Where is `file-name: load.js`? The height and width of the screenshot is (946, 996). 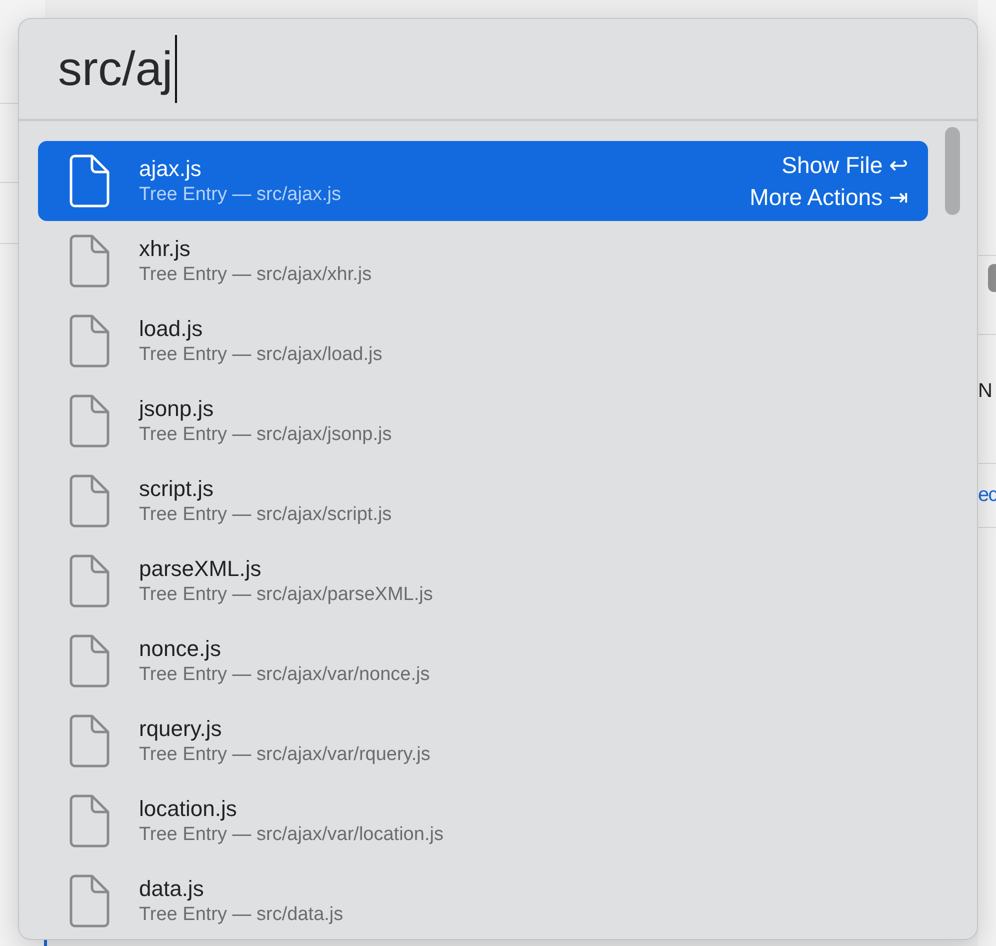
file-name: load.js is located at coordinates (171, 329).